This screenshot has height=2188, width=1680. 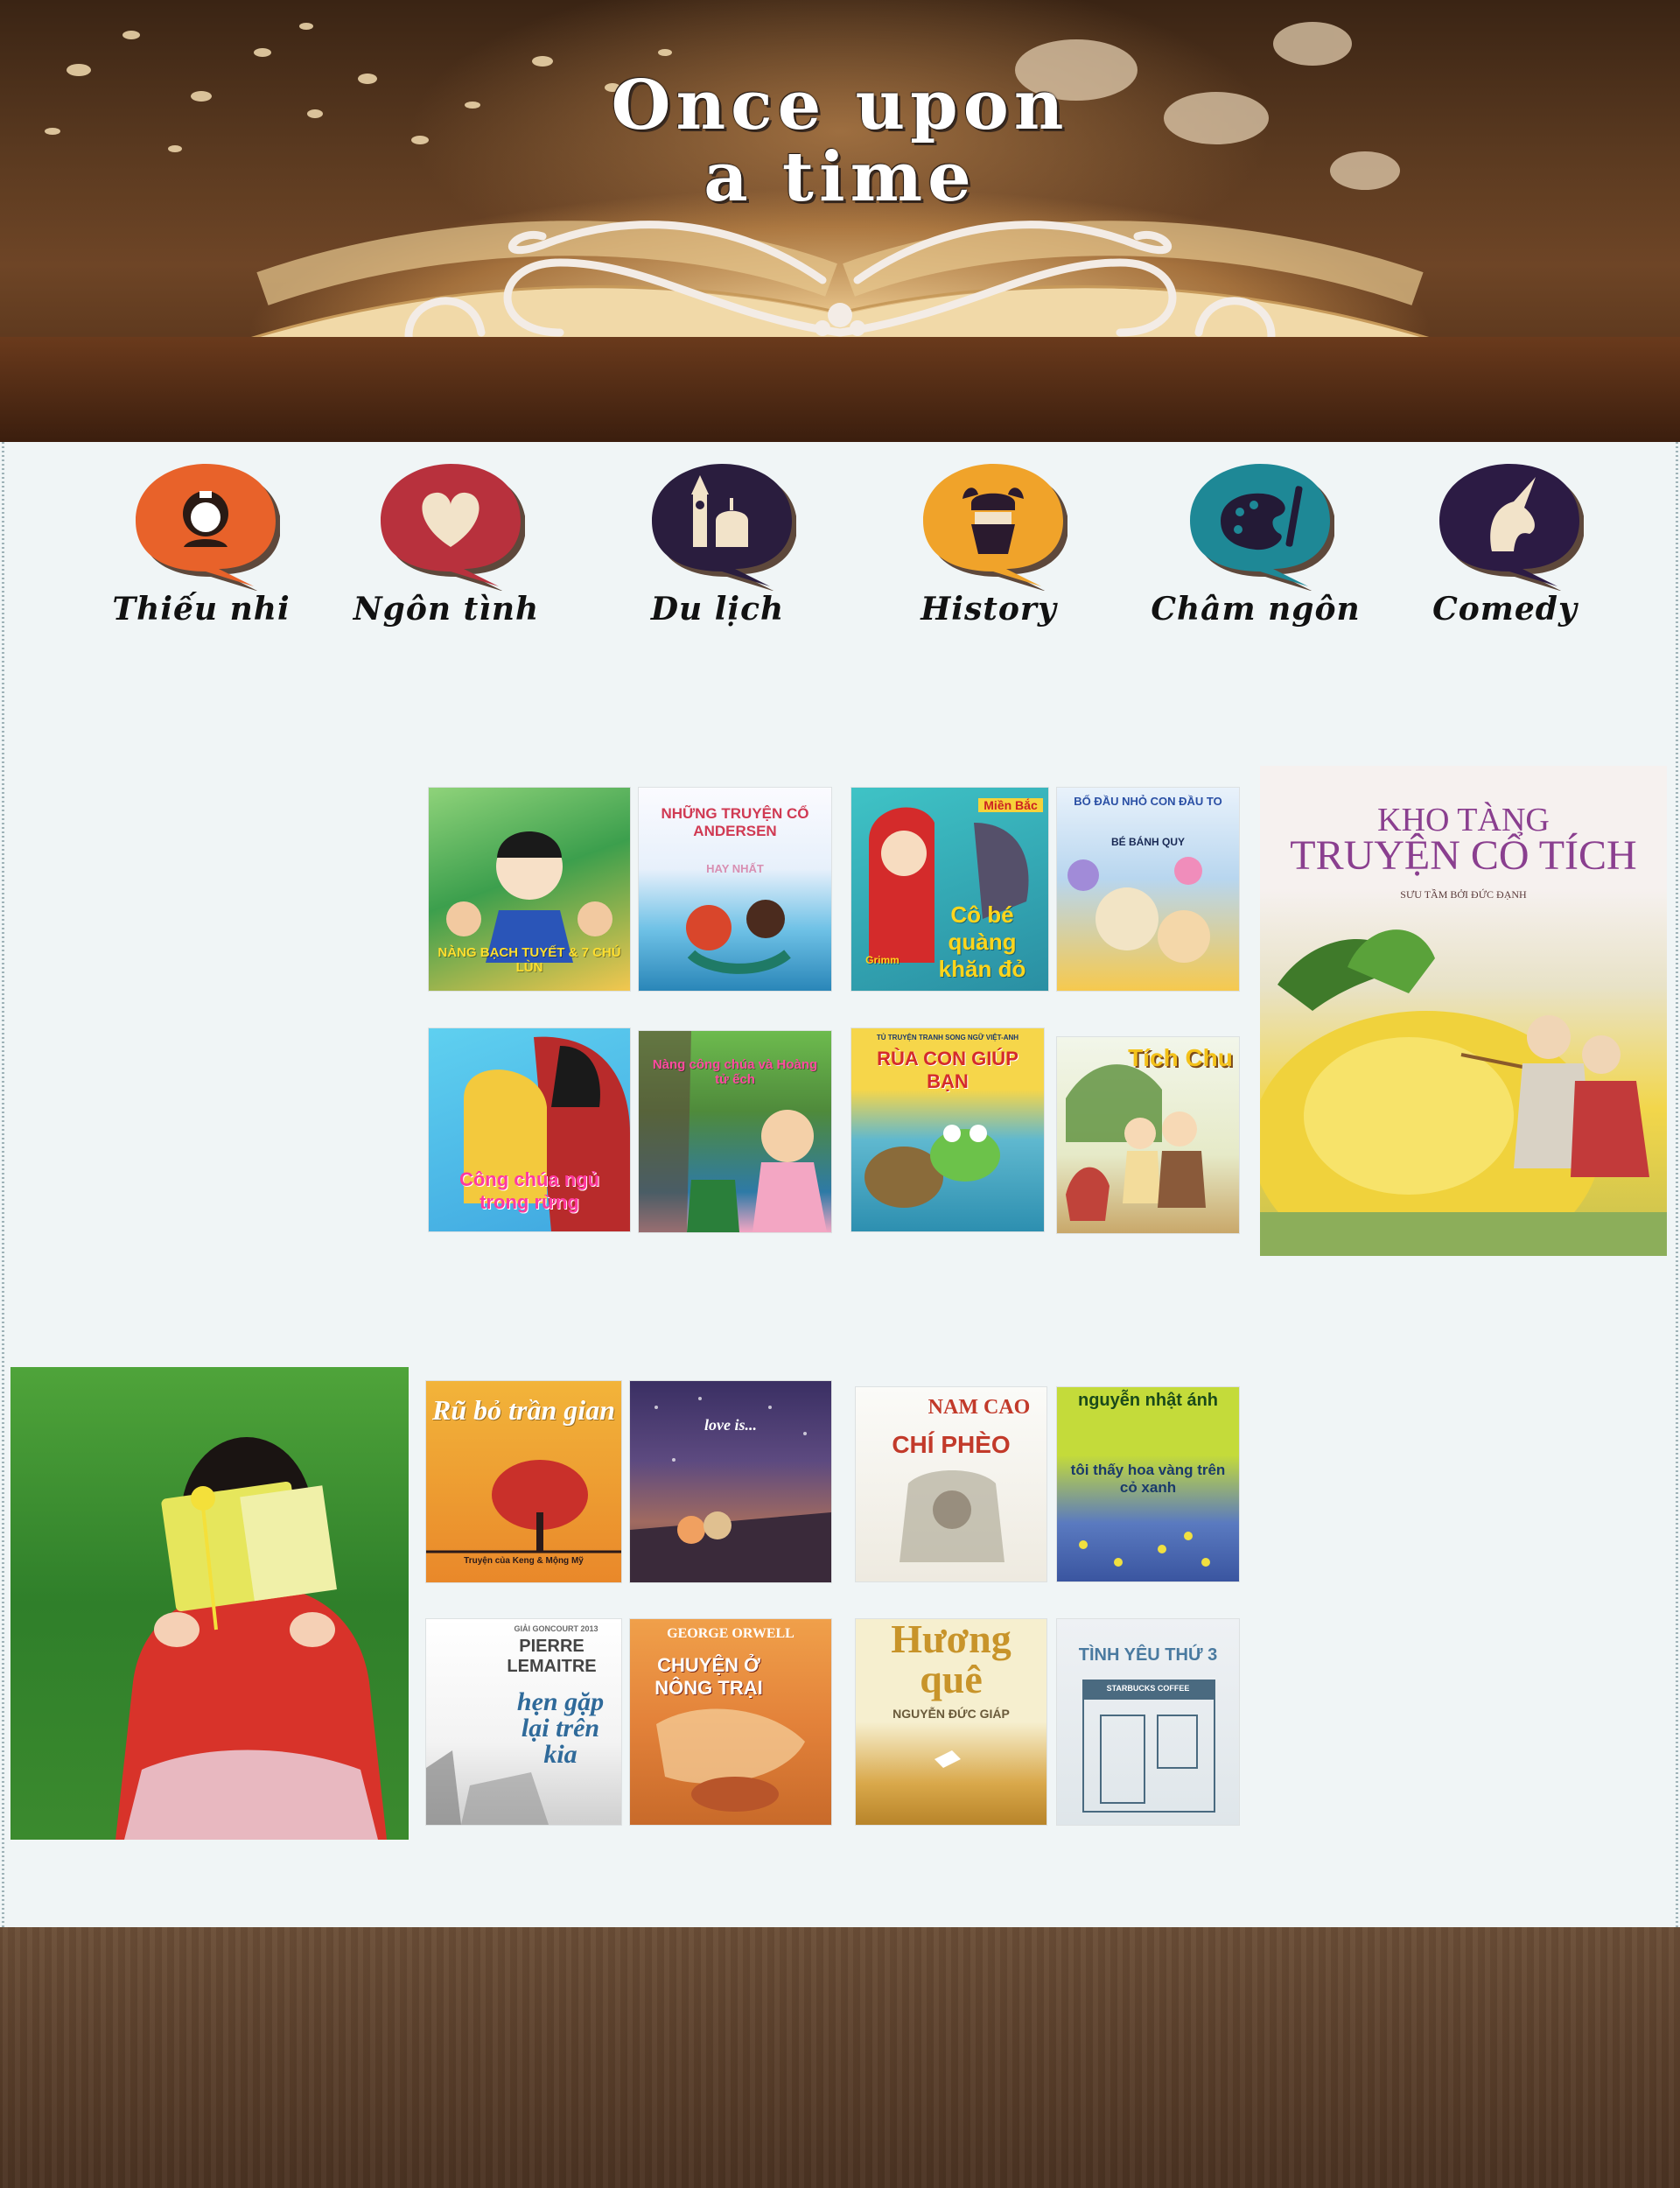 I want to click on category-label: Thiếu nhi, so click(x=201, y=609).